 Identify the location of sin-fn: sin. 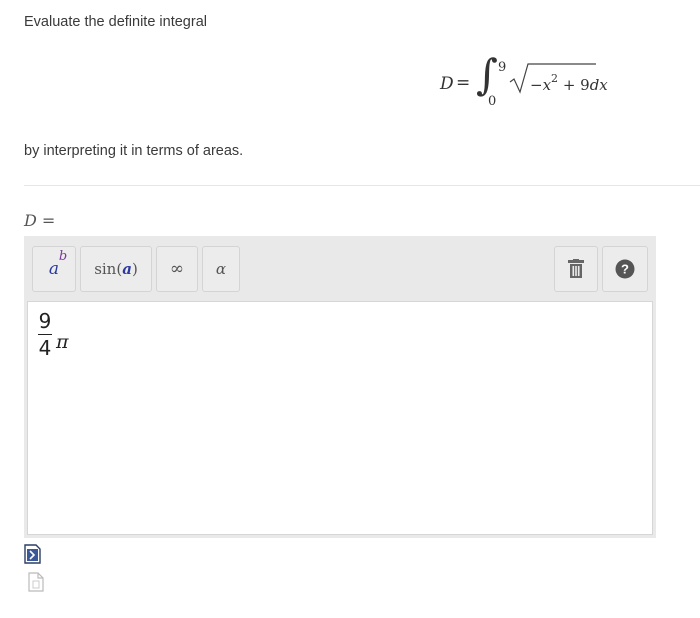
(105, 269).